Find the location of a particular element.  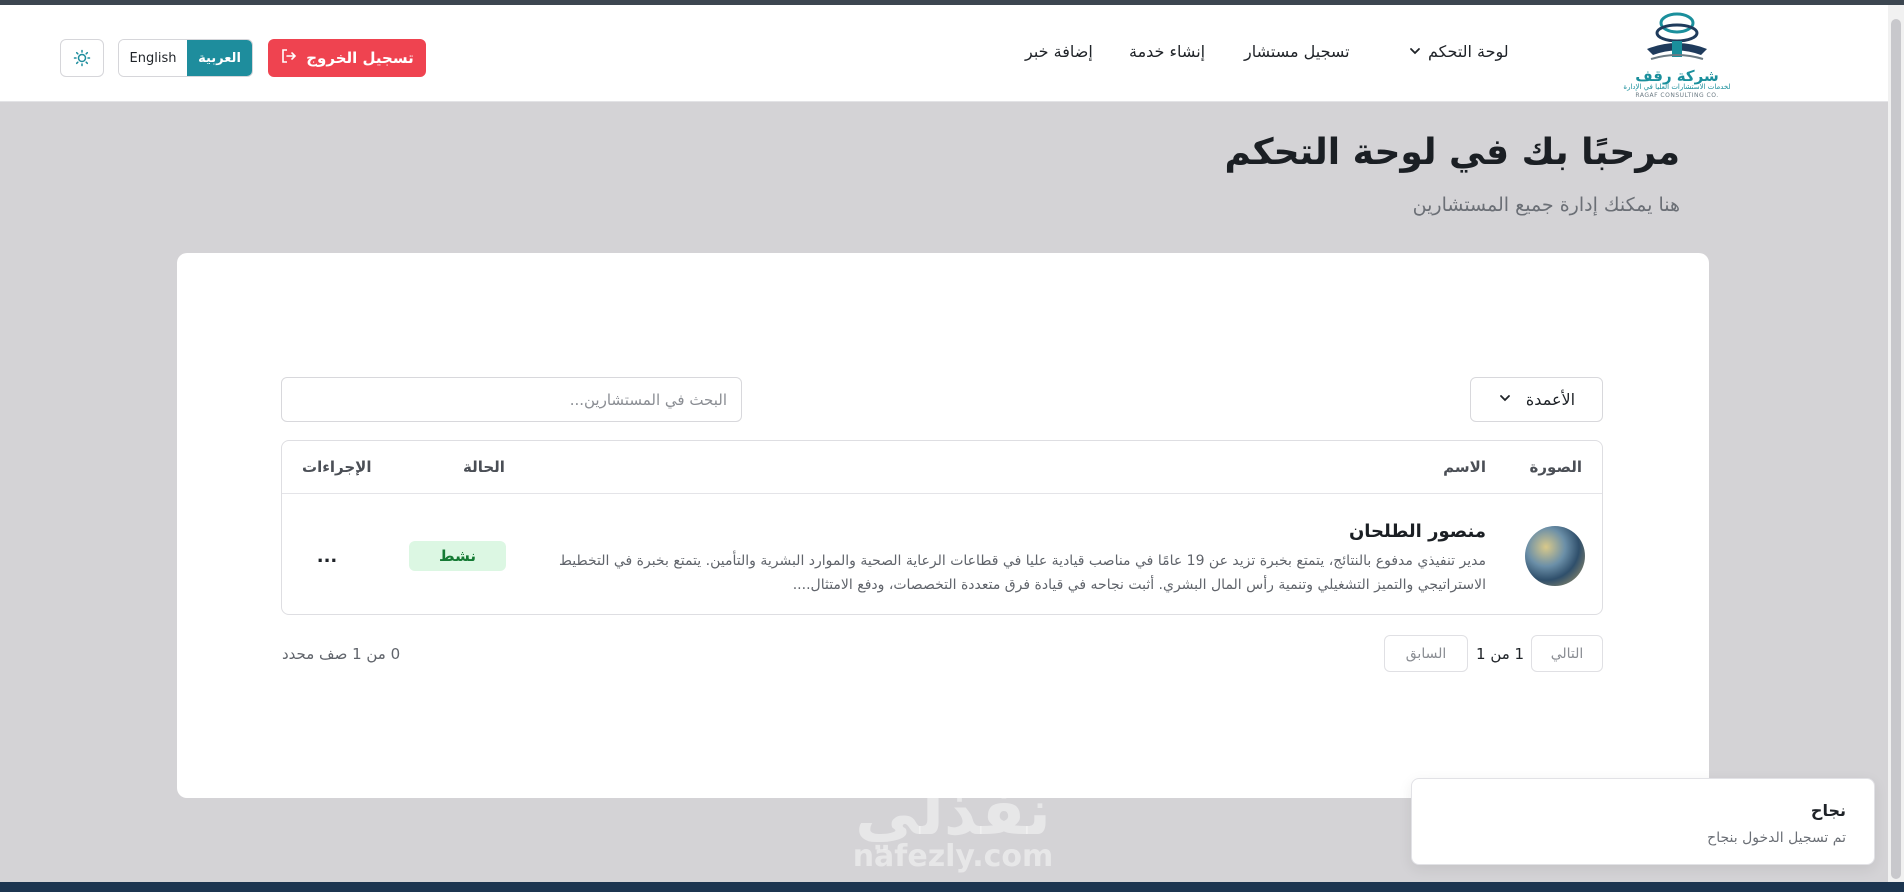

pagination-info: 1 من 1 is located at coordinates (1500, 654).